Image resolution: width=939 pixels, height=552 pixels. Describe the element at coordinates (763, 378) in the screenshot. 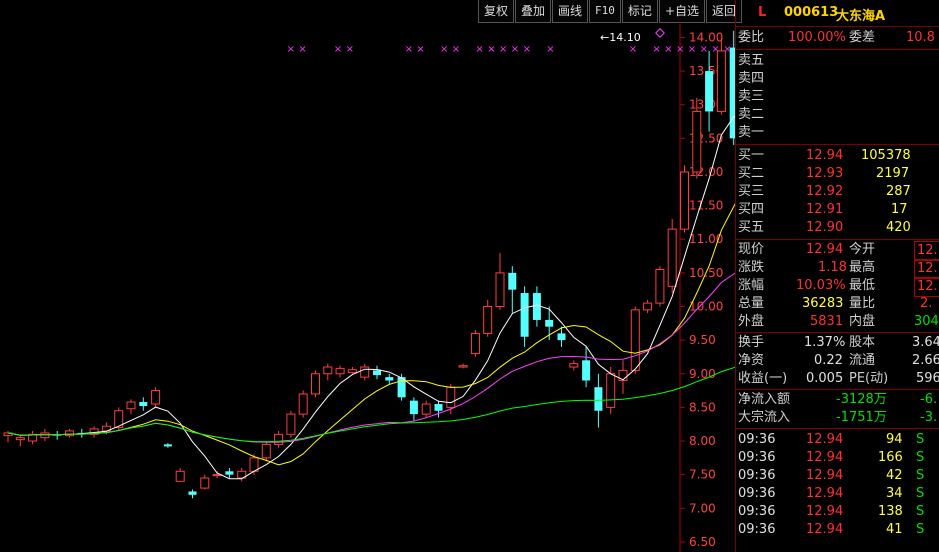

I see `stat-label: 收益(一)` at that location.